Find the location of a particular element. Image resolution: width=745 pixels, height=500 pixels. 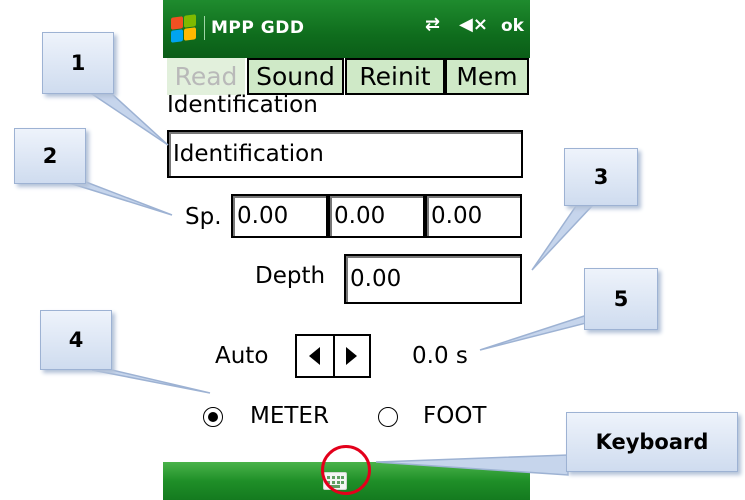

keyboard-highlight-circle is located at coordinates (346, 470).